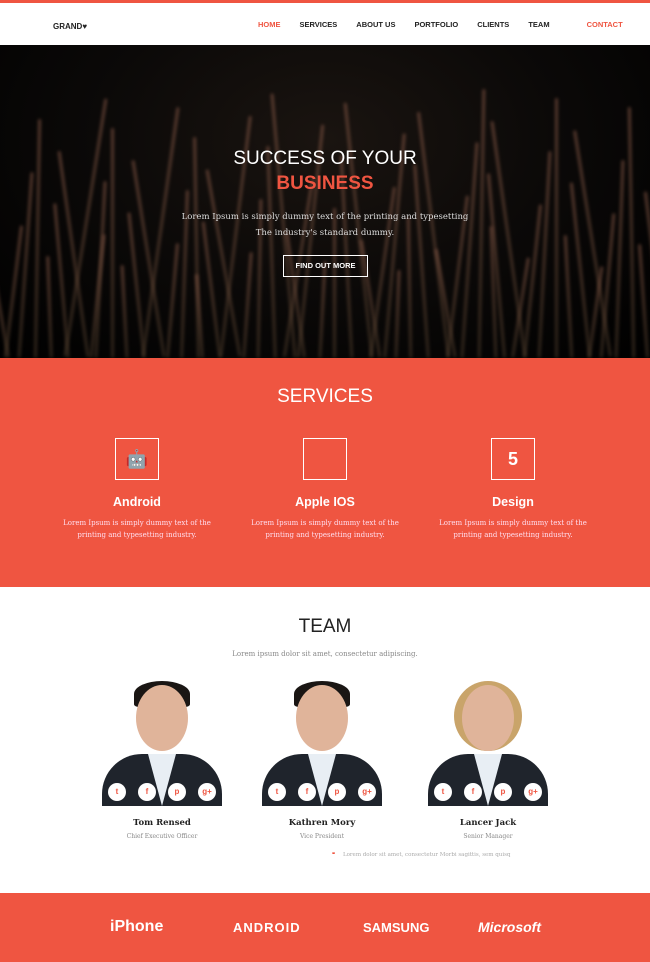 The image size is (650, 962). I want to click on logo-text: GRAND, so click(68, 26).